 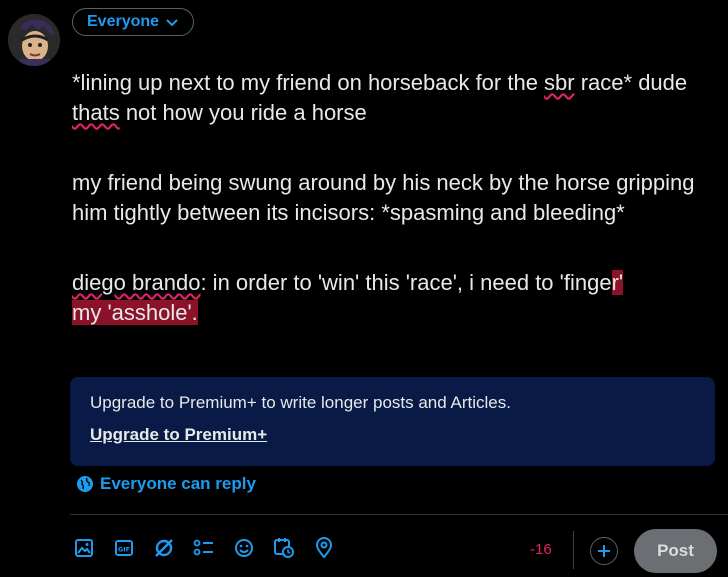 What do you see at coordinates (135, 312) in the screenshot?
I see `over-limit-text: my 'asshole'.` at bounding box center [135, 312].